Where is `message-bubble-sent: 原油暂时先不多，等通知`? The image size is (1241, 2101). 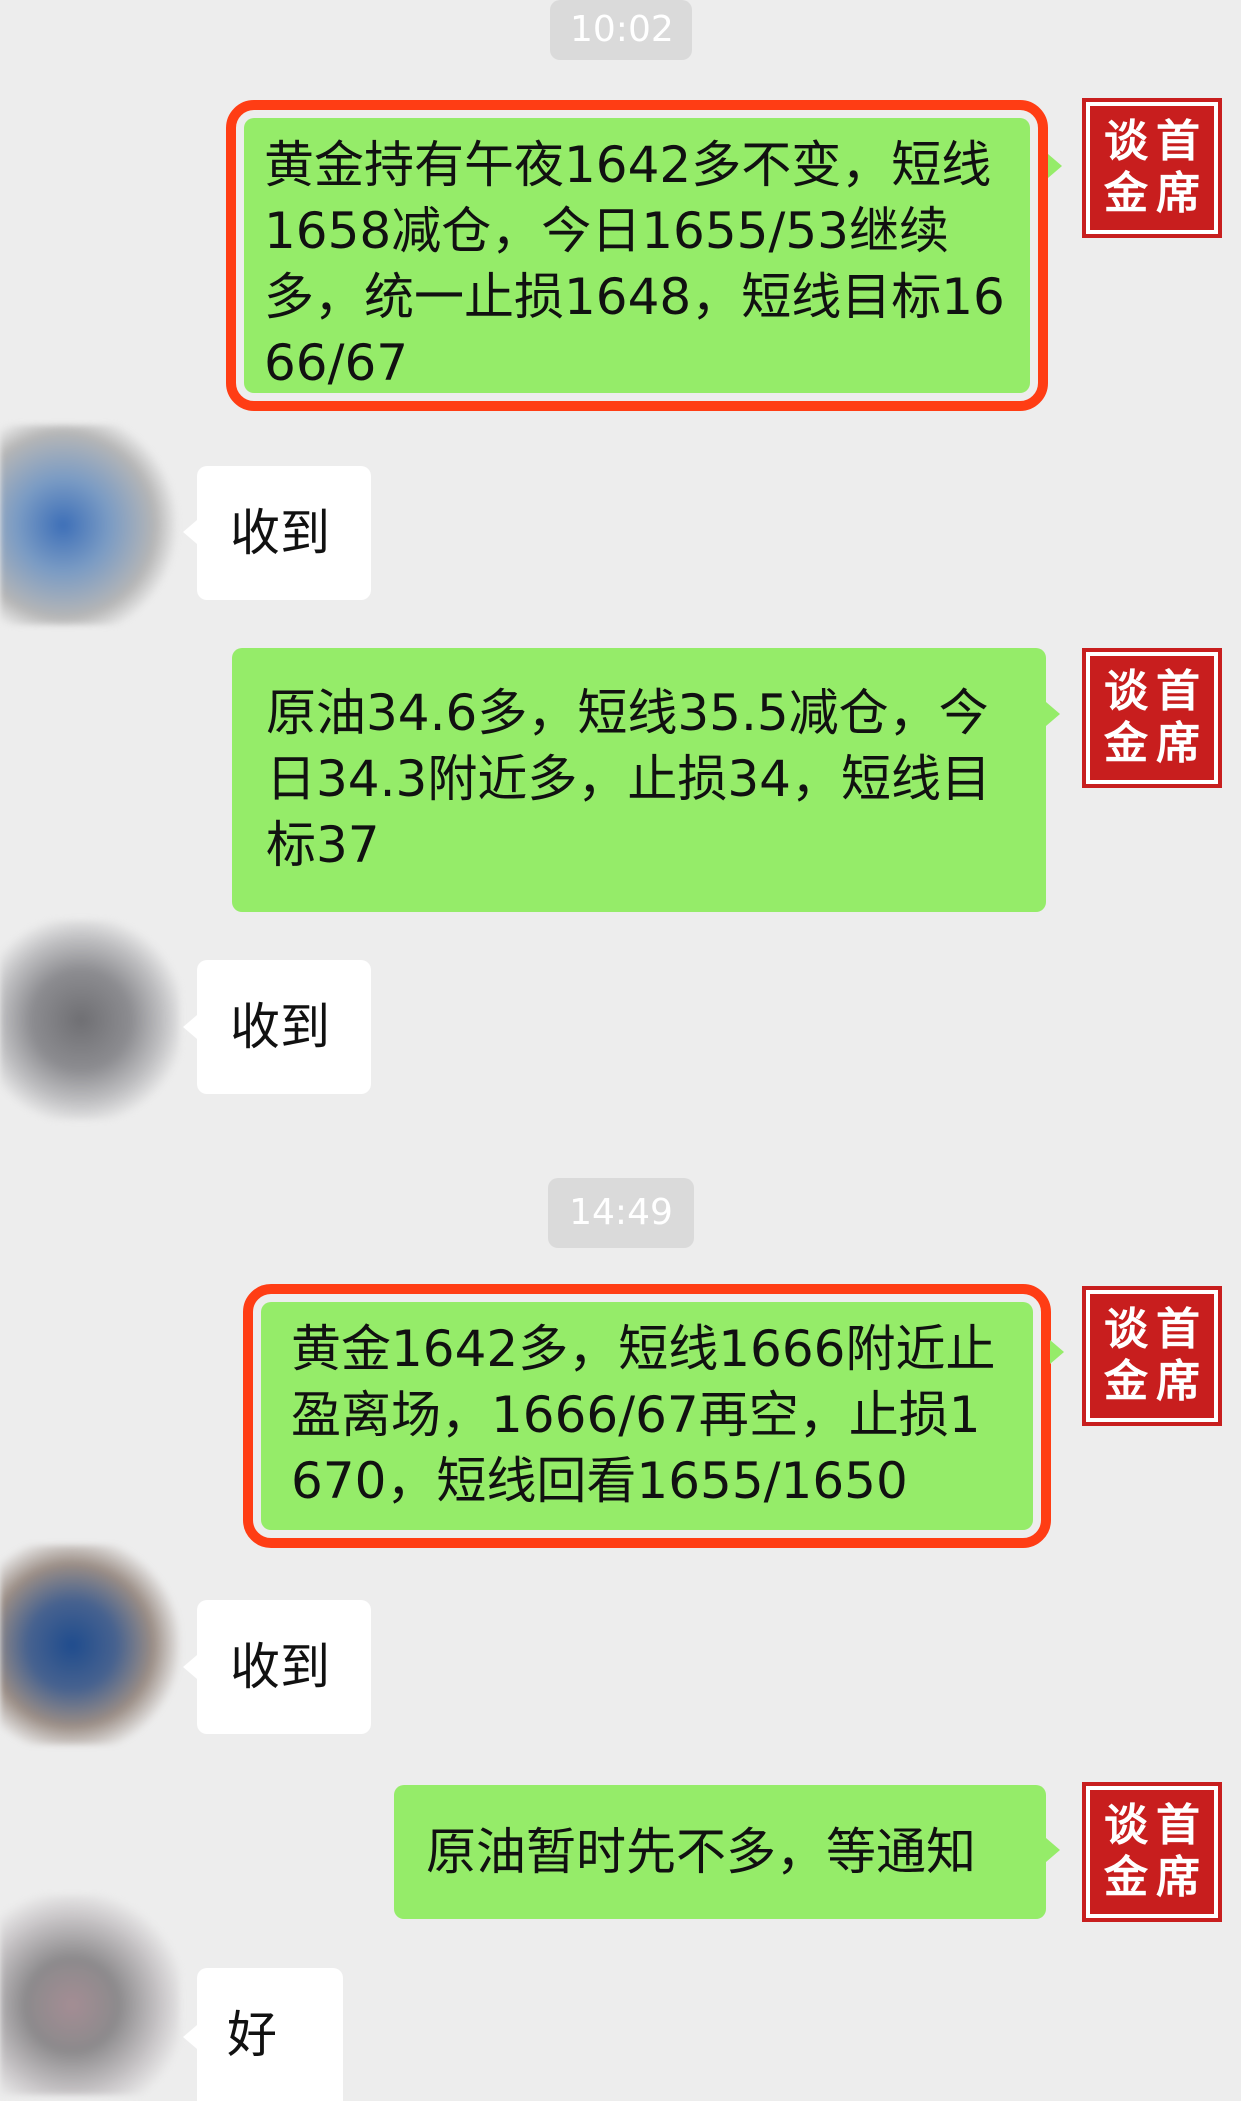 message-bubble-sent: 原油暂时先不多，等通知 is located at coordinates (720, 1852).